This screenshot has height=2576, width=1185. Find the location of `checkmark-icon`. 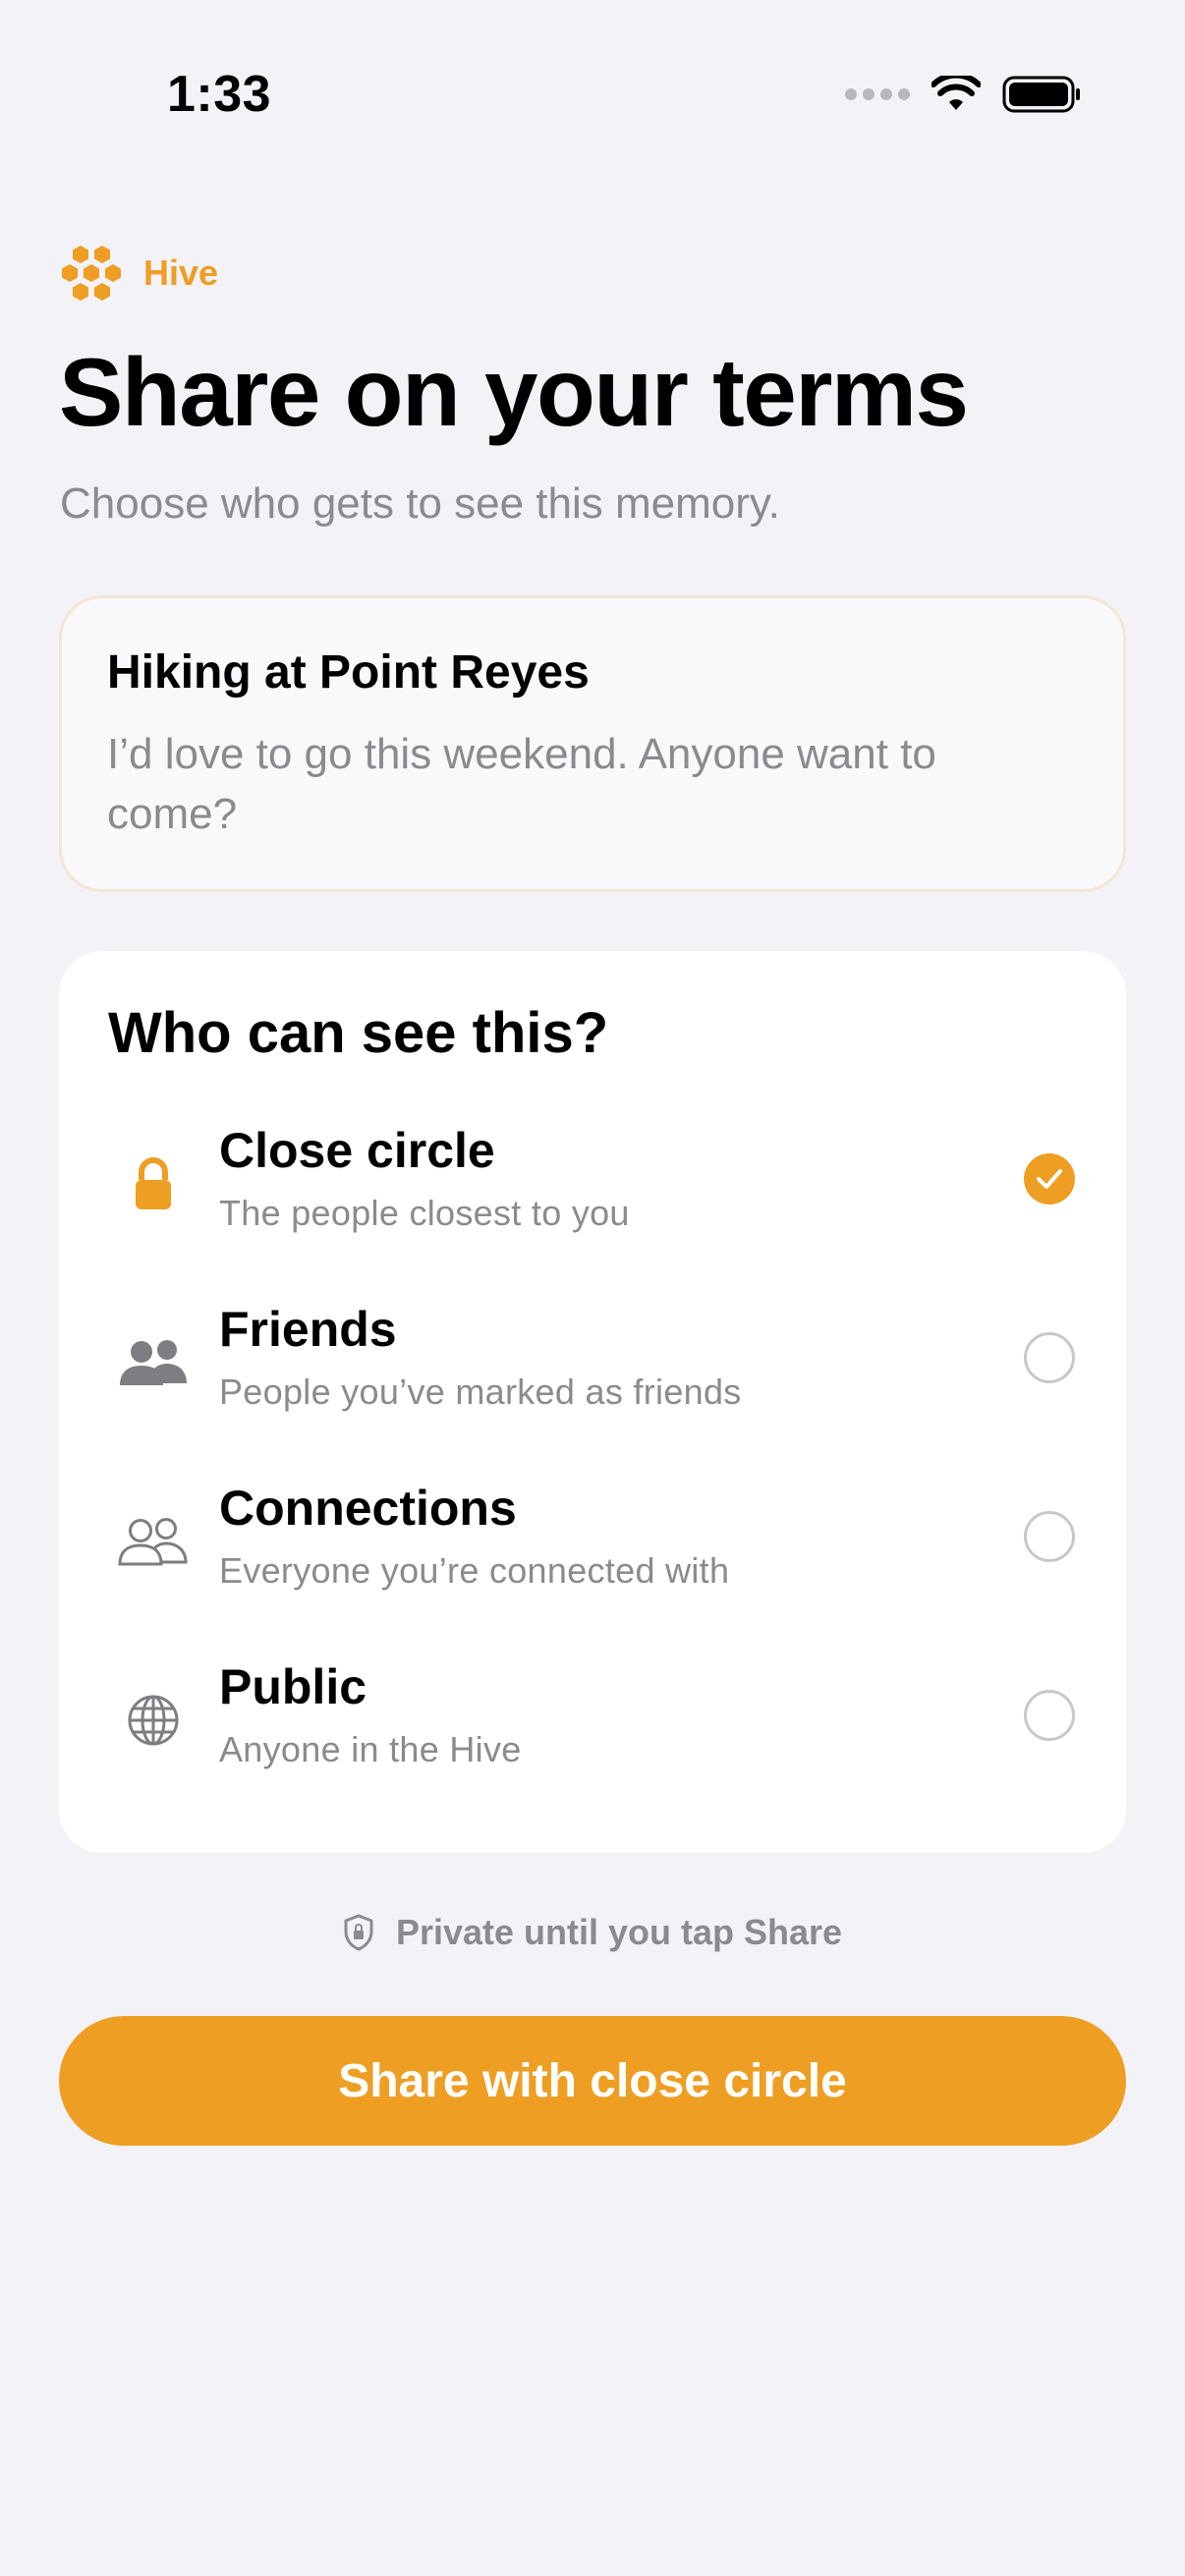

checkmark-icon is located at coordinates (1049, 1179).